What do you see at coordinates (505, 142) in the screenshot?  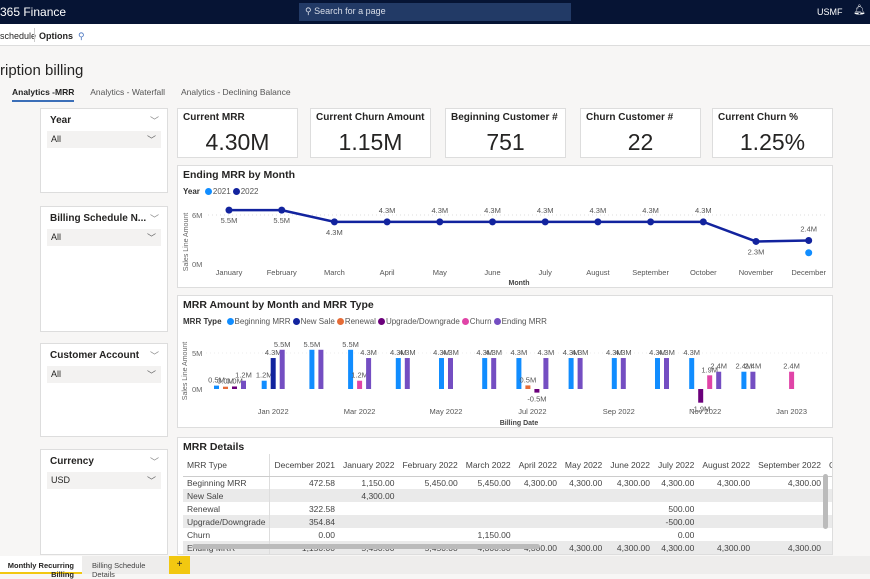 I see `kpi-value: 751` at bounding box center [505, 142].